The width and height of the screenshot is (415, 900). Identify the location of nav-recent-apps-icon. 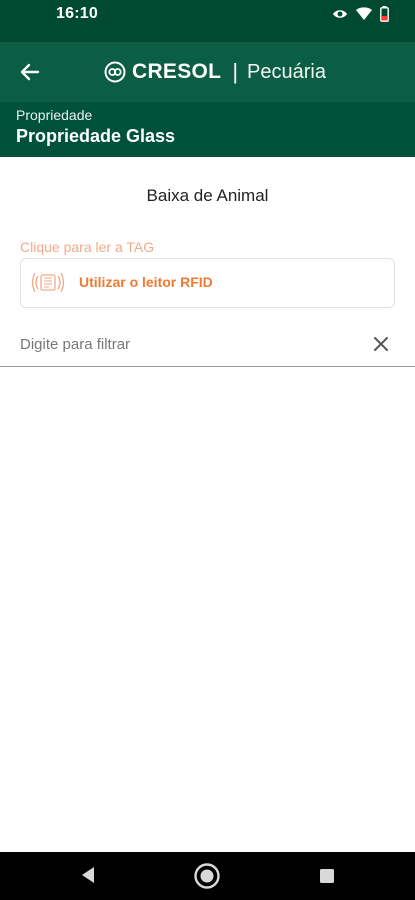
(327, 876).